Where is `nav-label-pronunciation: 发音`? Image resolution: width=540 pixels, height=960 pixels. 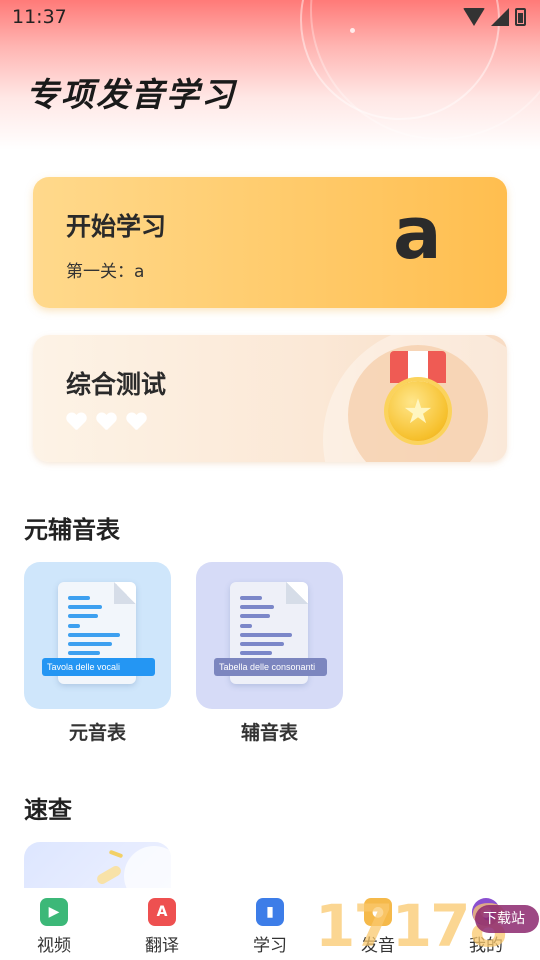 nav-label-pronunciation: 发音 is located at coordinates (378, 946).